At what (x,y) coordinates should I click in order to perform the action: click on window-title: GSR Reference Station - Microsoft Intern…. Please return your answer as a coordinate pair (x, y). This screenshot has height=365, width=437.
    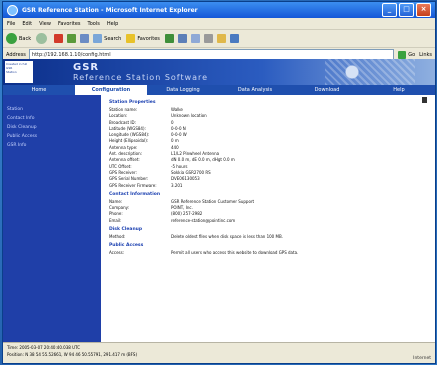
    Looking at the image, I should click on (110, 10).